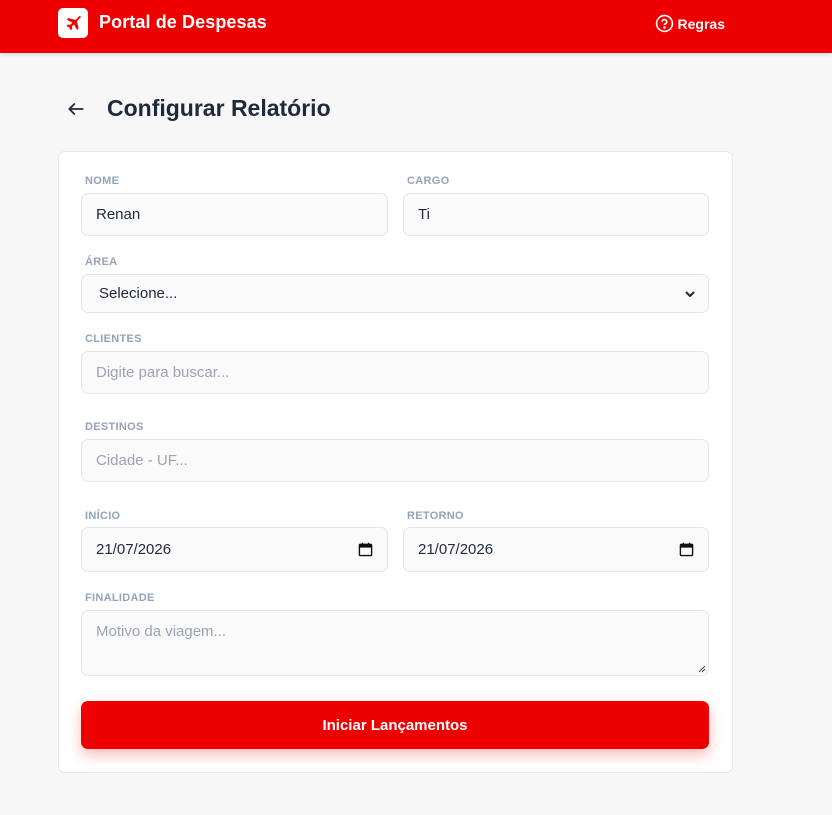 The image size is (832, 815). What do you see at coordinates (395, 725) in the screenshot?
I see `start-entries-button: Iniciar Lançamentos` at bounding box center [395, 725].